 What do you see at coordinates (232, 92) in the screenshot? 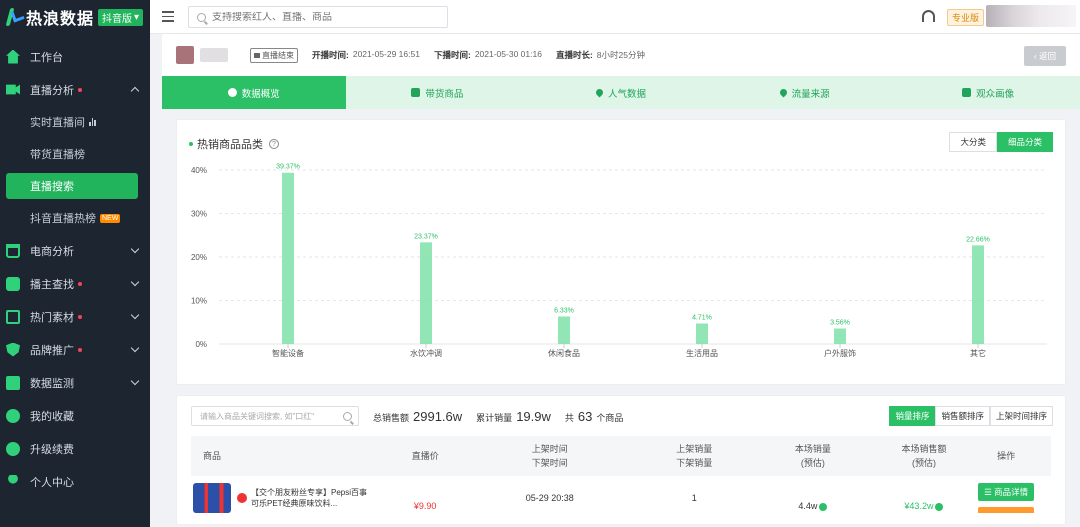
I see `pie-icon` at bounding box center [232, 92].